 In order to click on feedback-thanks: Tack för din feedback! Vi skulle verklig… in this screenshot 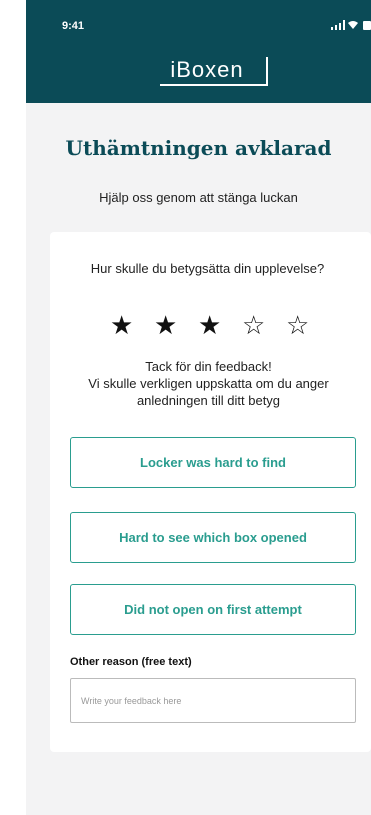, I will do `click(208, 383)`.